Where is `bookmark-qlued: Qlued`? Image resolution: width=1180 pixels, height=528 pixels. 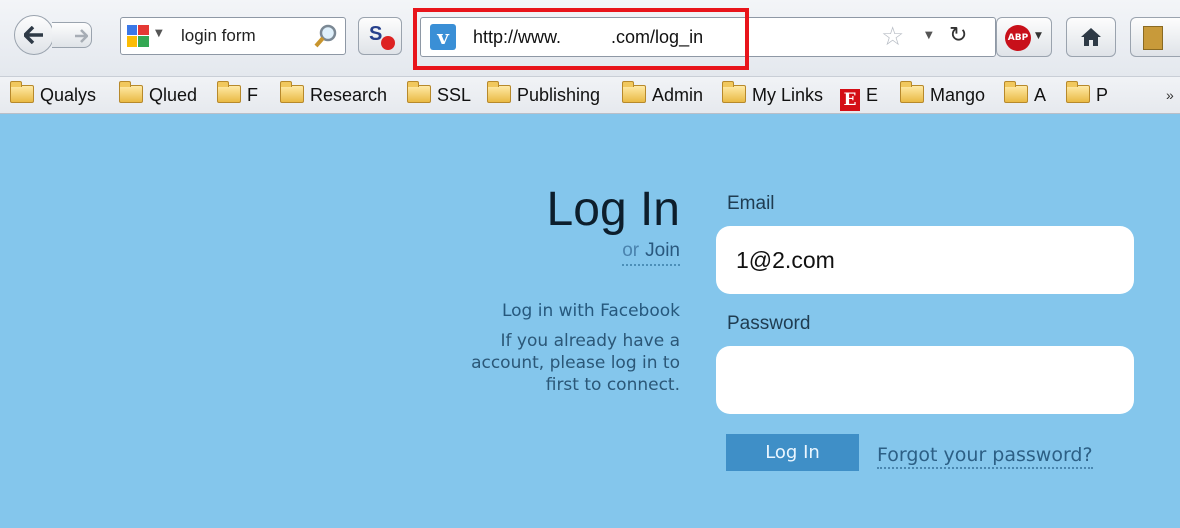 bookmark-qlued: Qlued is located at coordinates (158, 94).